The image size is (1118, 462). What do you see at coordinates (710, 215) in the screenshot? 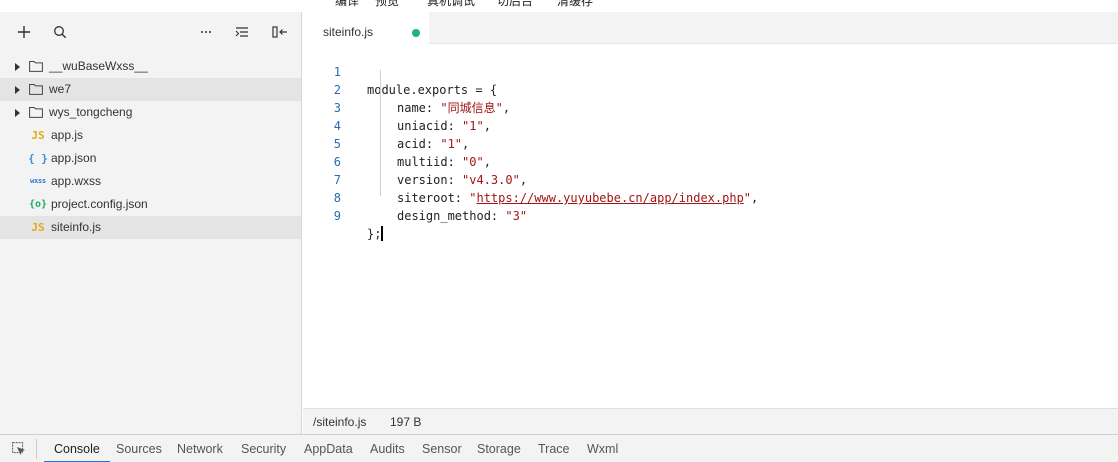
I see `code-line: 9 };` at bounding box center [710, 215].